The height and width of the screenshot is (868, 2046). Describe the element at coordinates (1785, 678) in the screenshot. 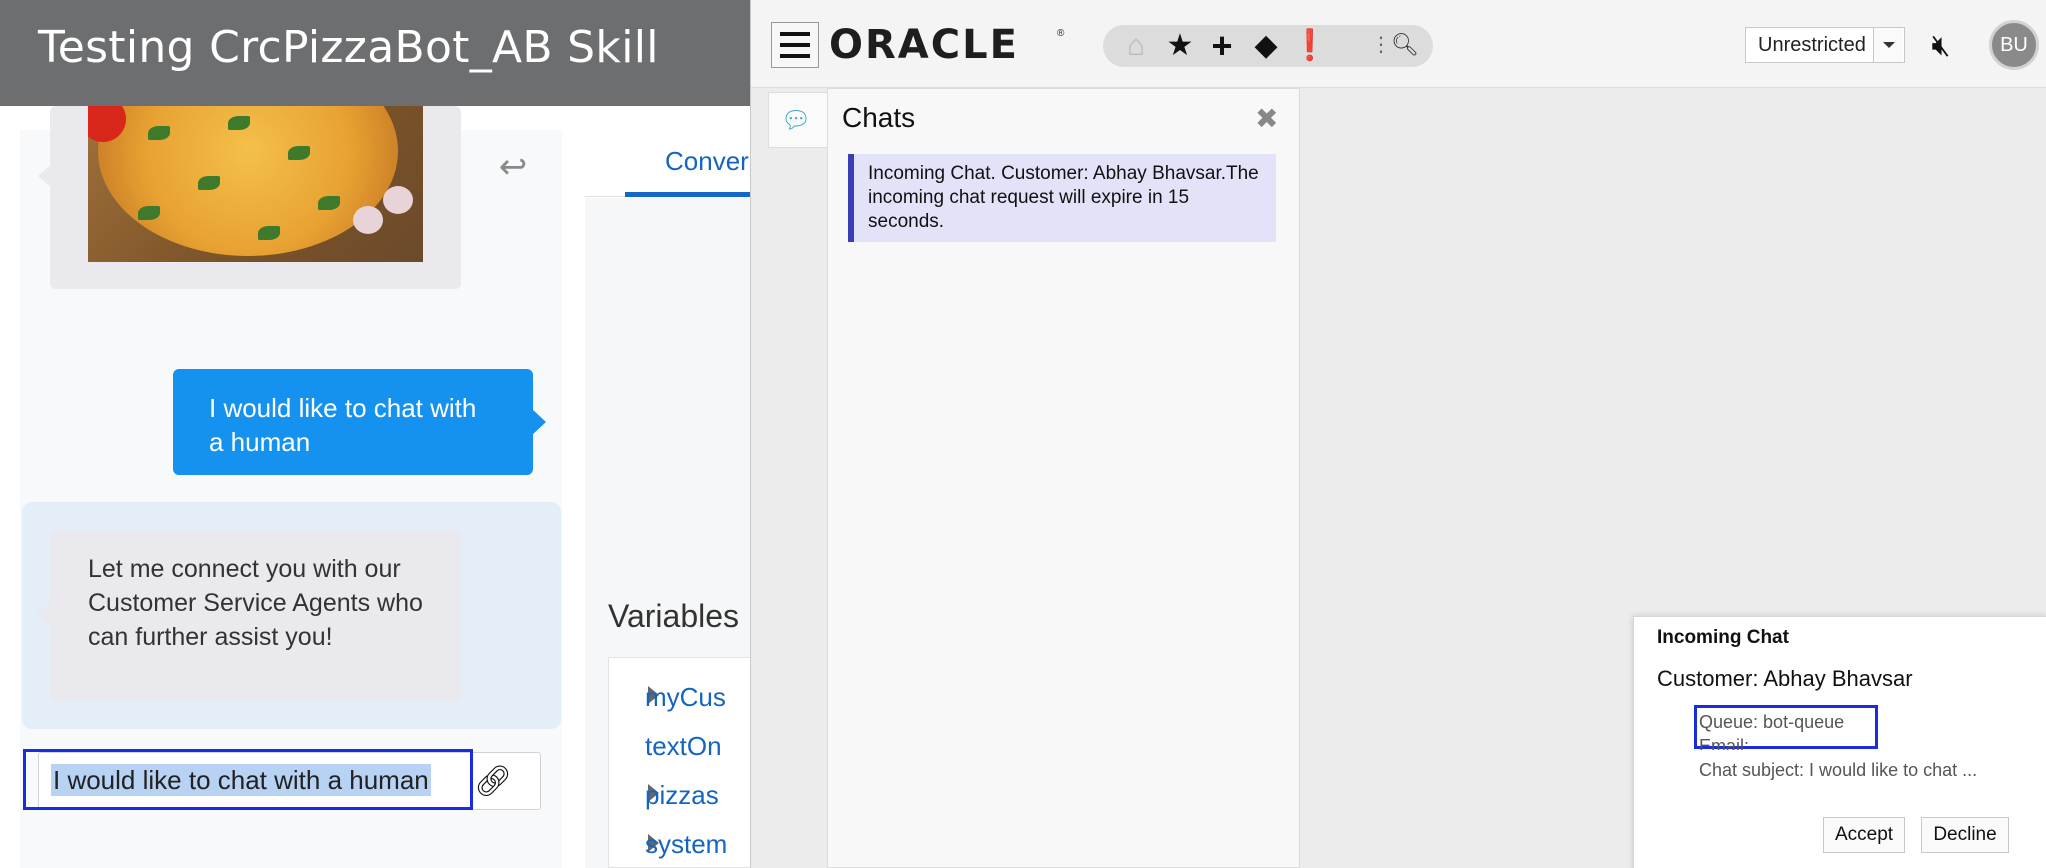

I see `toast-customer: Customer: Abhay Bhavsar` at that location.